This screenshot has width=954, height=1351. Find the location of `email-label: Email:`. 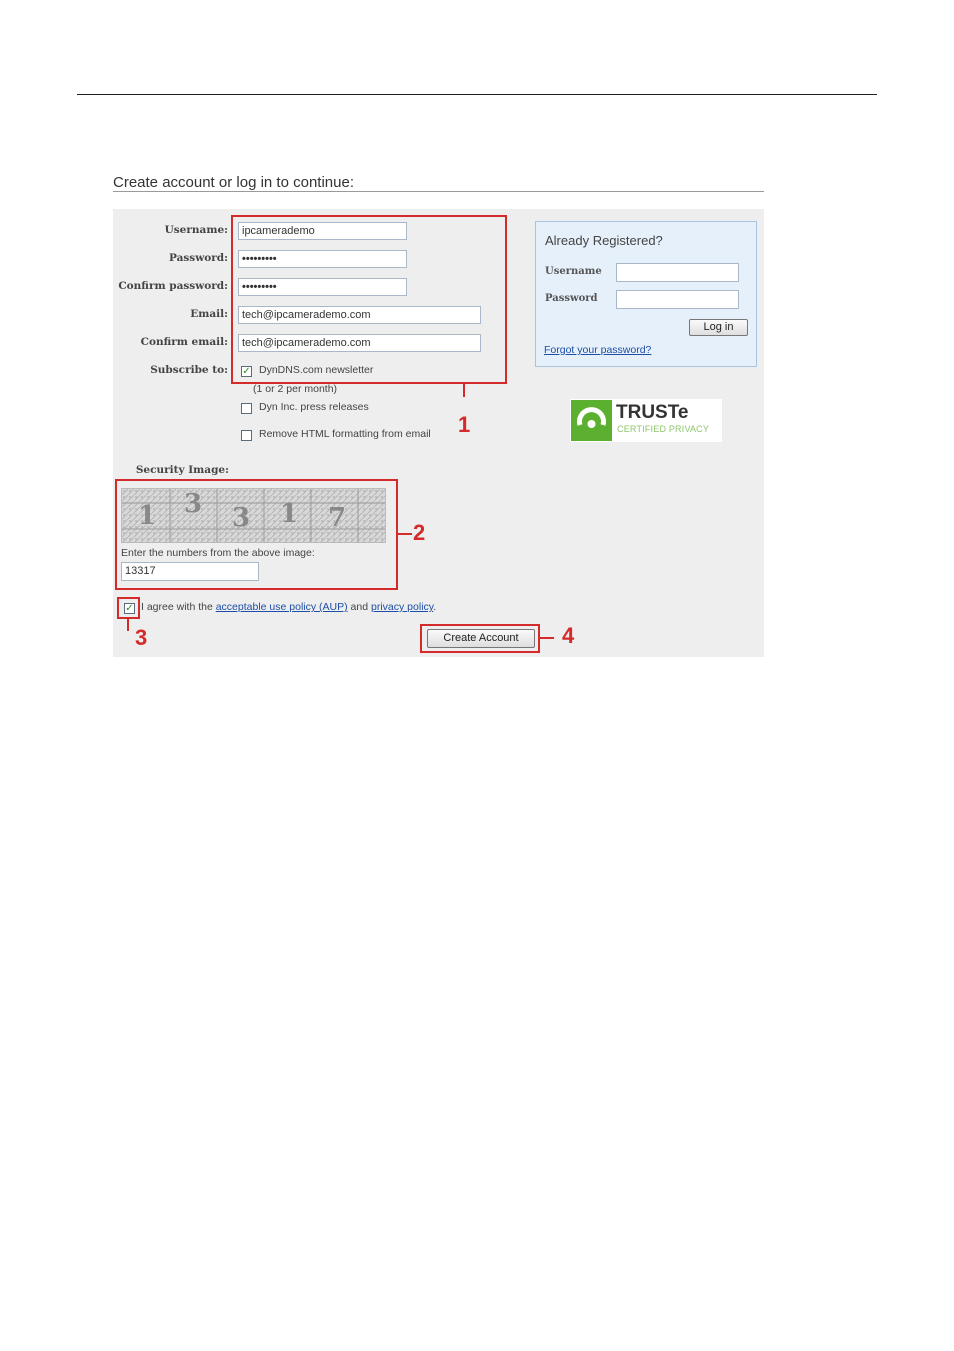

email-label: Email: is located at coordinates (209, 314).